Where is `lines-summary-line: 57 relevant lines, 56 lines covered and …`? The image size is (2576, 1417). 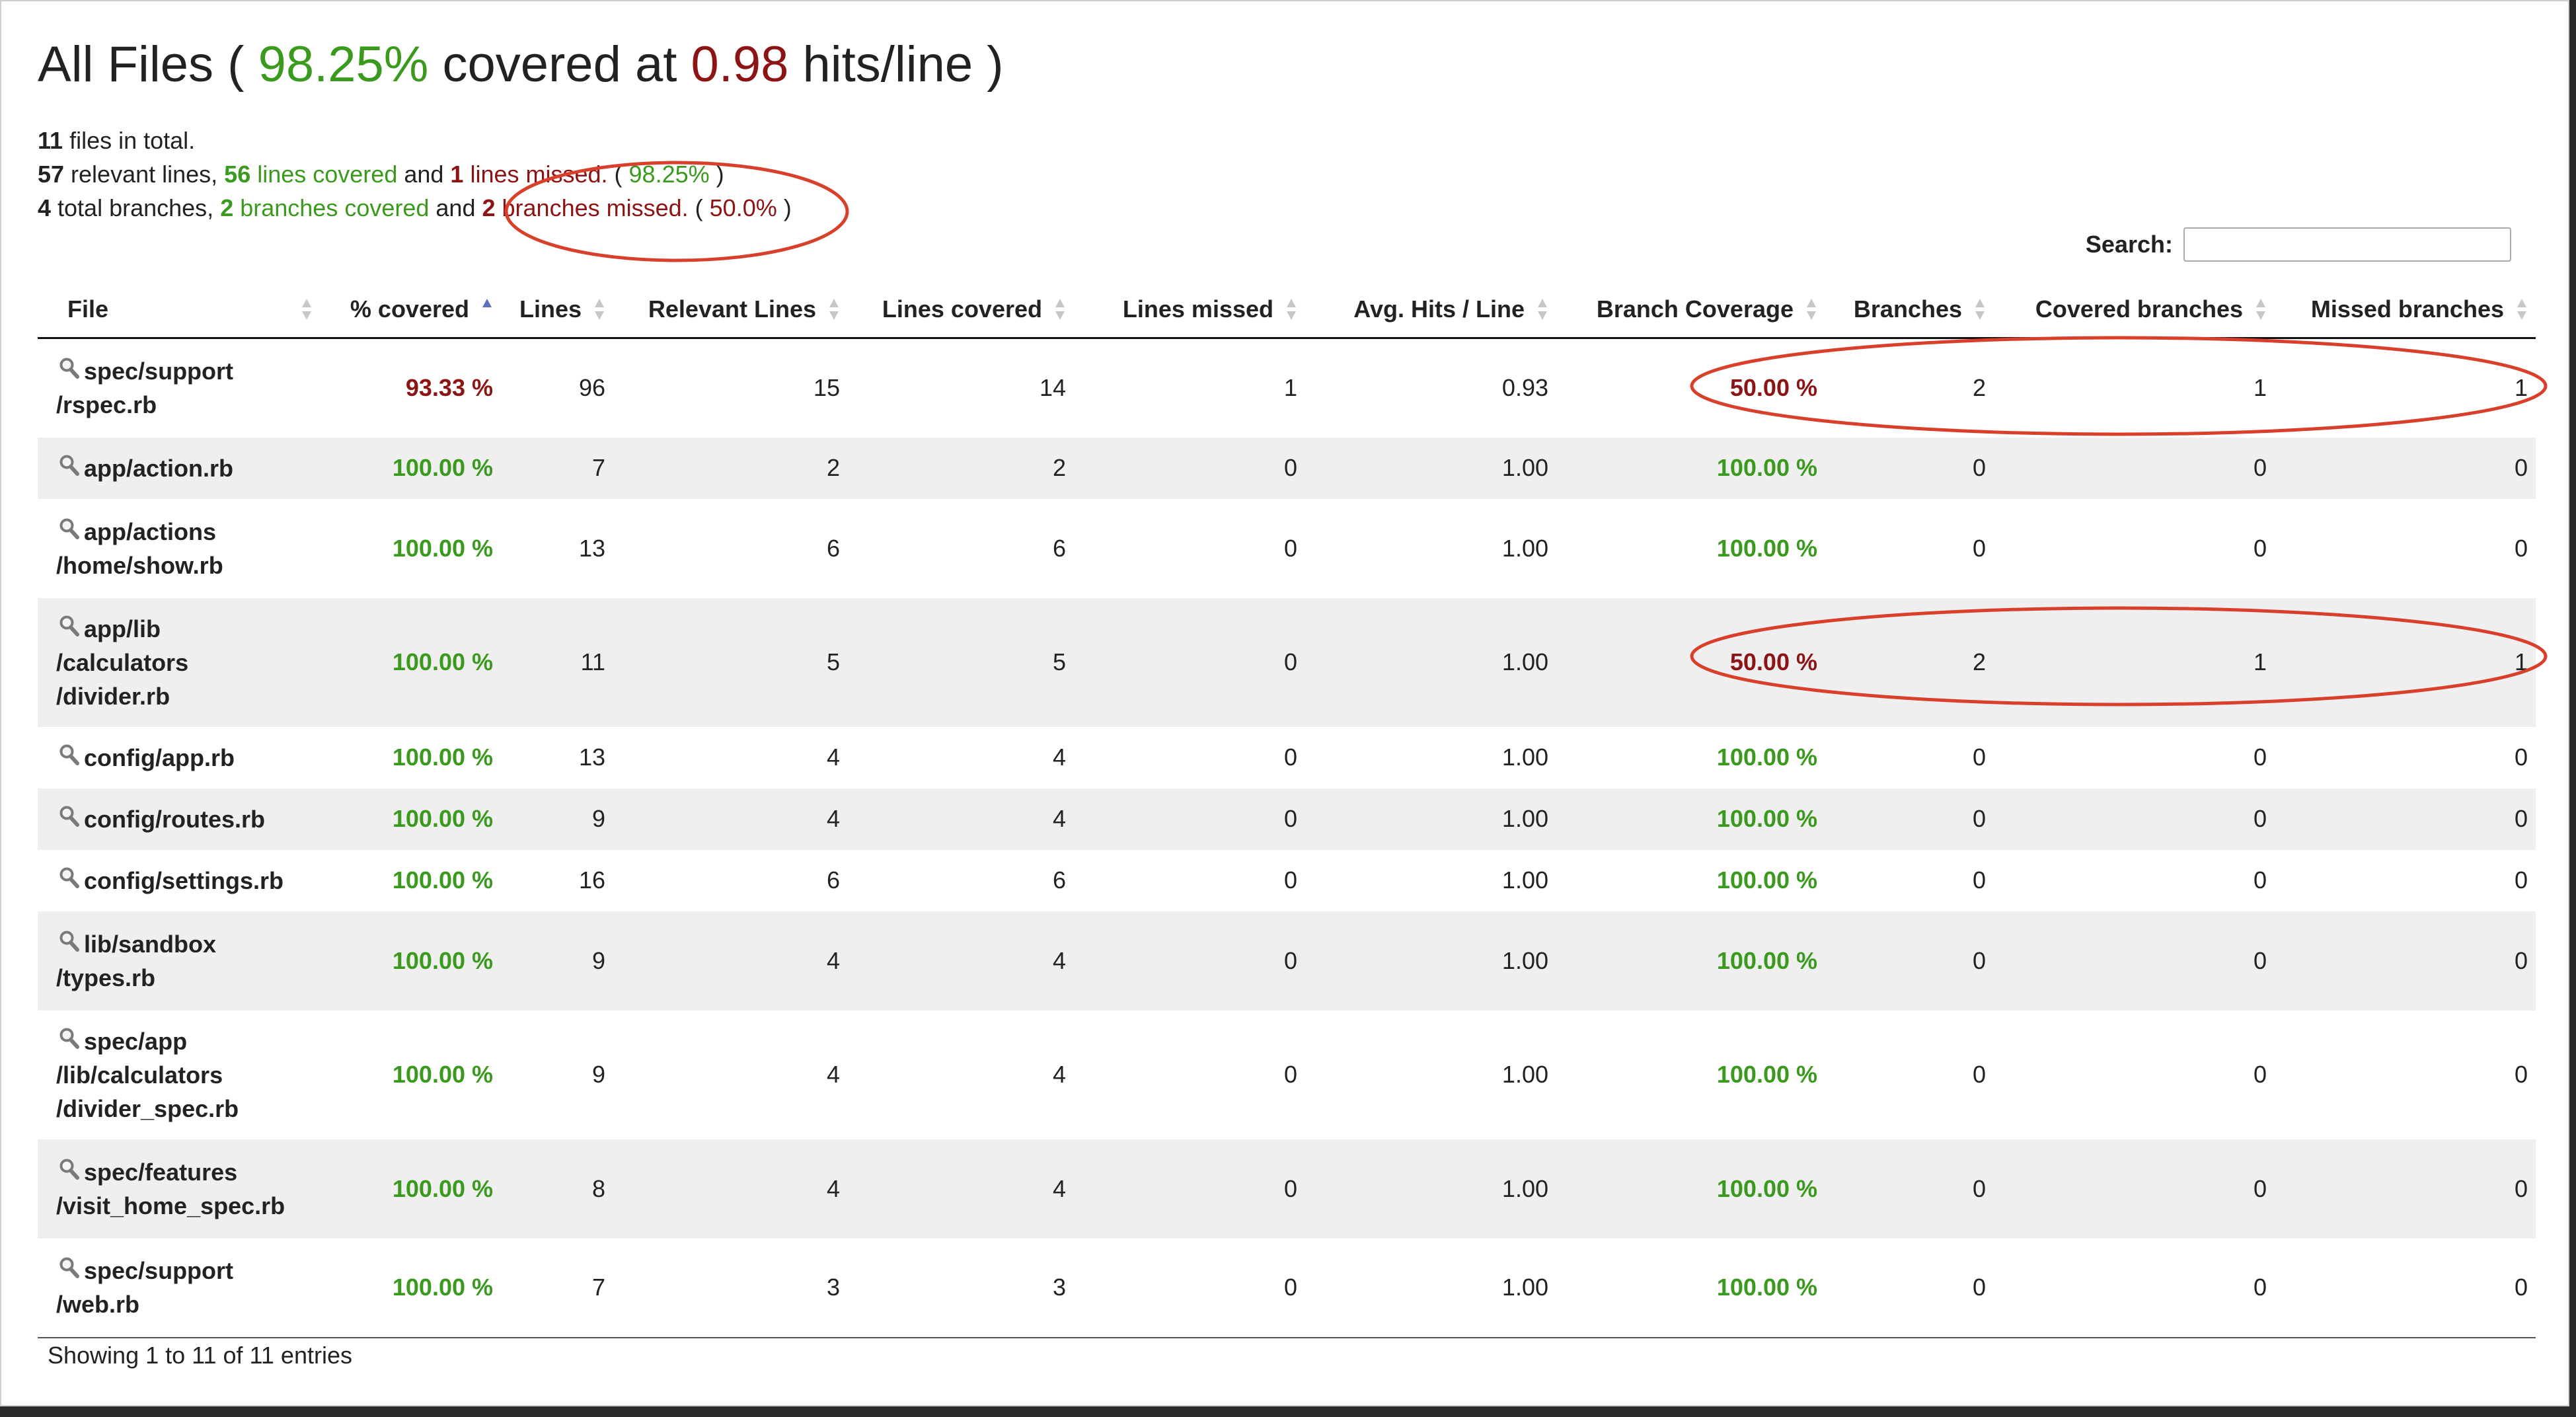 lines-summary-line: 57 relevant lines, 56 lines covered and … is located at coordinates (415, 174).